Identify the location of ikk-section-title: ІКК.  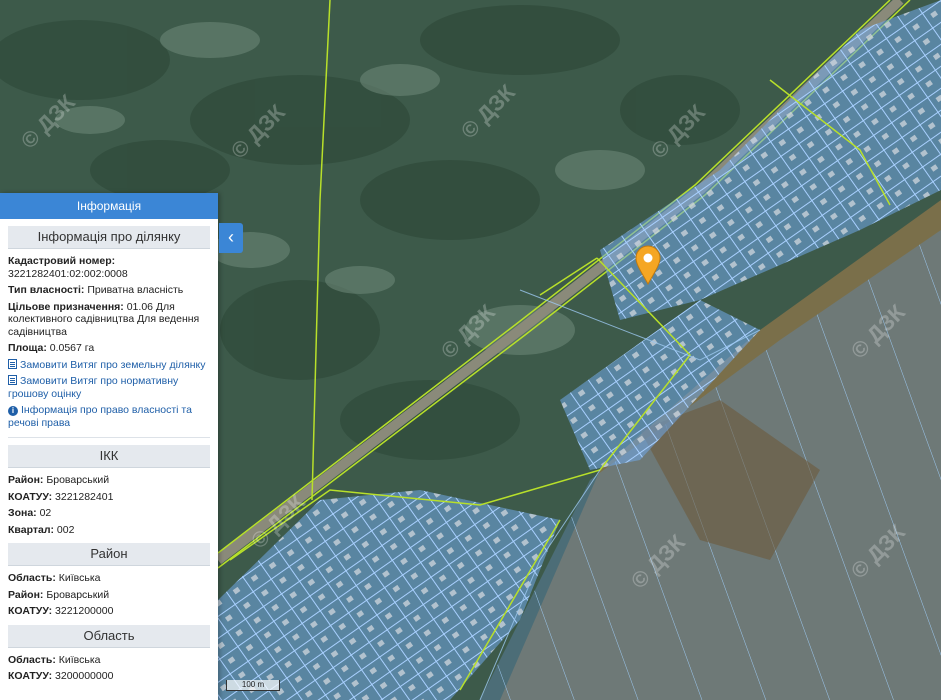
(109, 456).